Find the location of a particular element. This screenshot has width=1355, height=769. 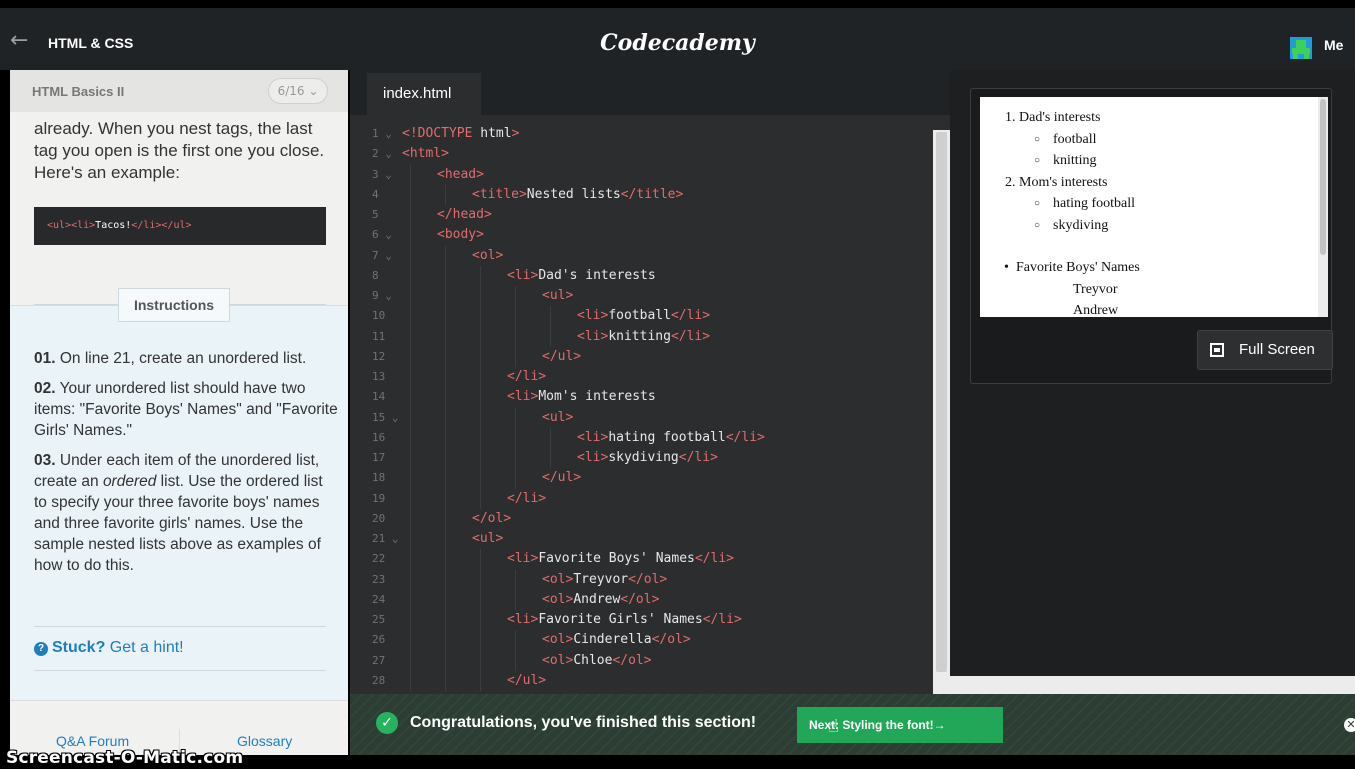

code-line: 1 ⌄ <!DOCTYPE html> is located at coordinates (641, 134).